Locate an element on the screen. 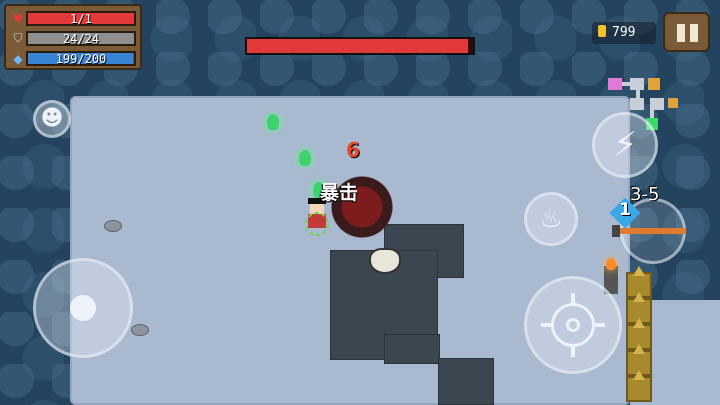 The height and width of the screenshot is (405, 720). sword-weapon-icon is located at coordinates (649, 231).